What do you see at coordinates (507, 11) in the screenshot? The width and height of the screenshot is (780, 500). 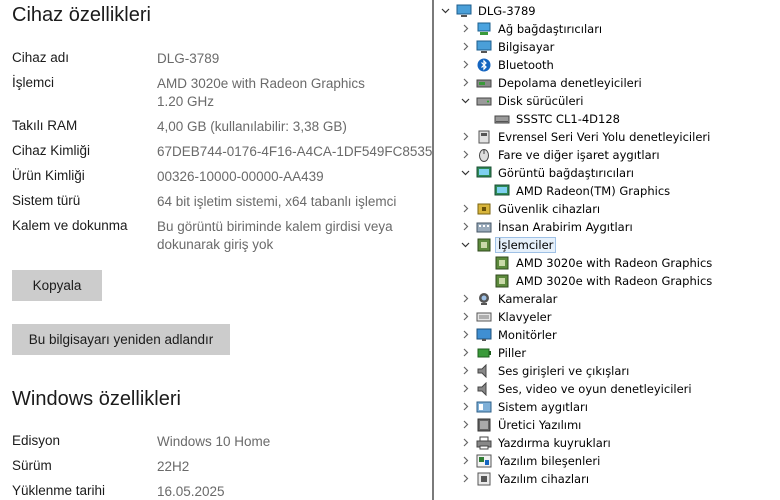 I see `tree-root-label: DLG-3789` at bounding box center [507, 11].